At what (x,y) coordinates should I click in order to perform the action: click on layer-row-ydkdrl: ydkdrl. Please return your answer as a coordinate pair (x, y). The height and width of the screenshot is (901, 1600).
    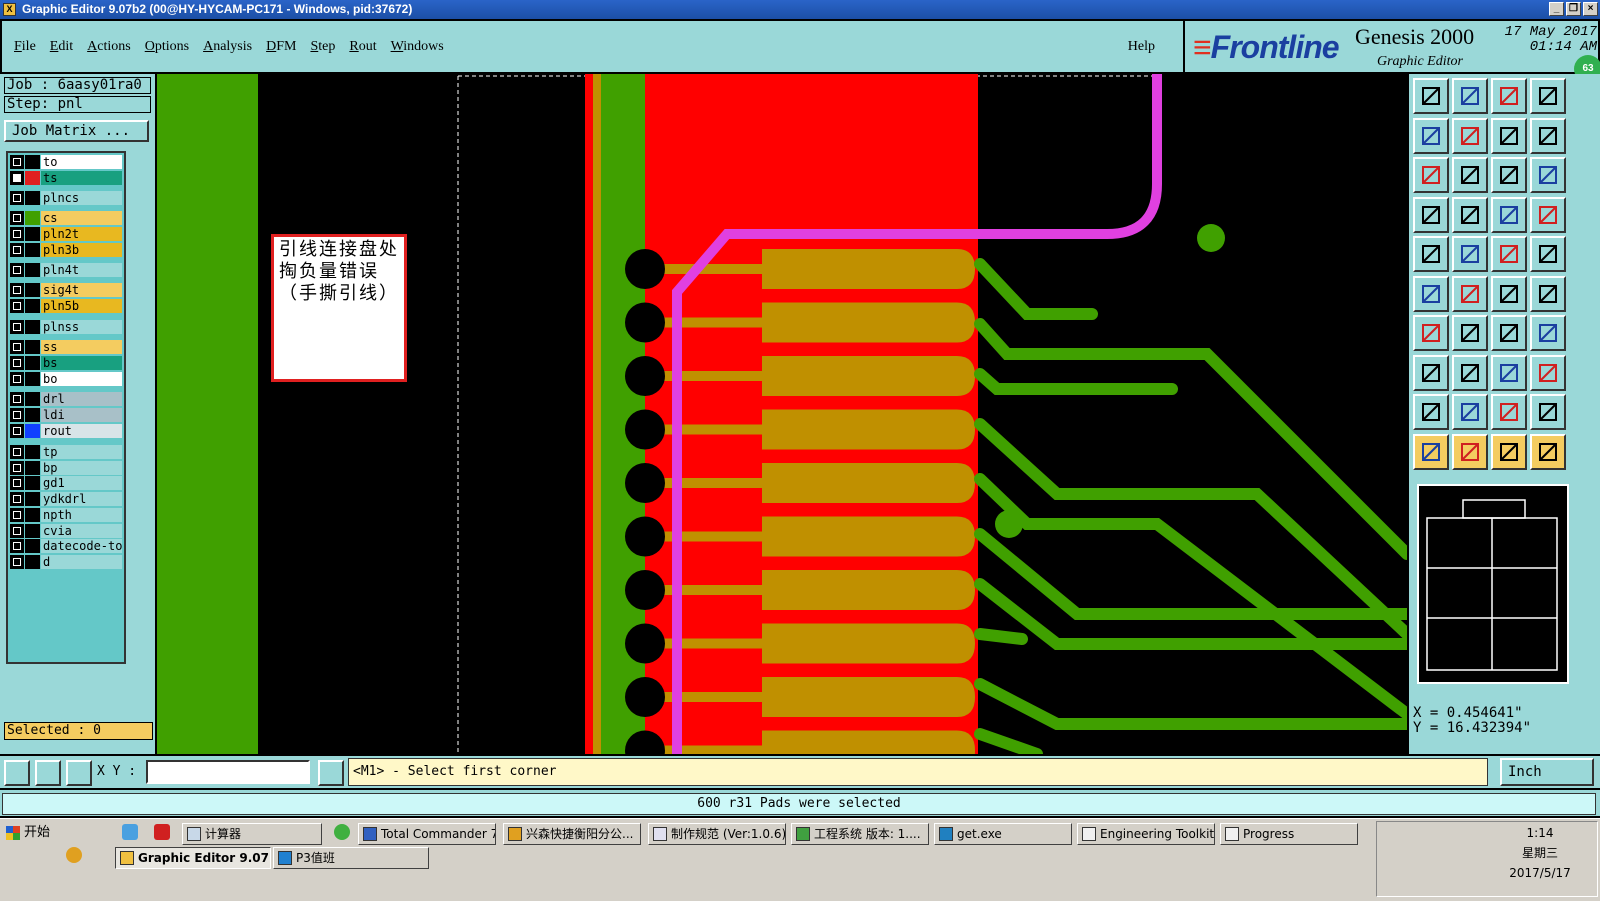
    Looking at the image, I should click on (66, 499).